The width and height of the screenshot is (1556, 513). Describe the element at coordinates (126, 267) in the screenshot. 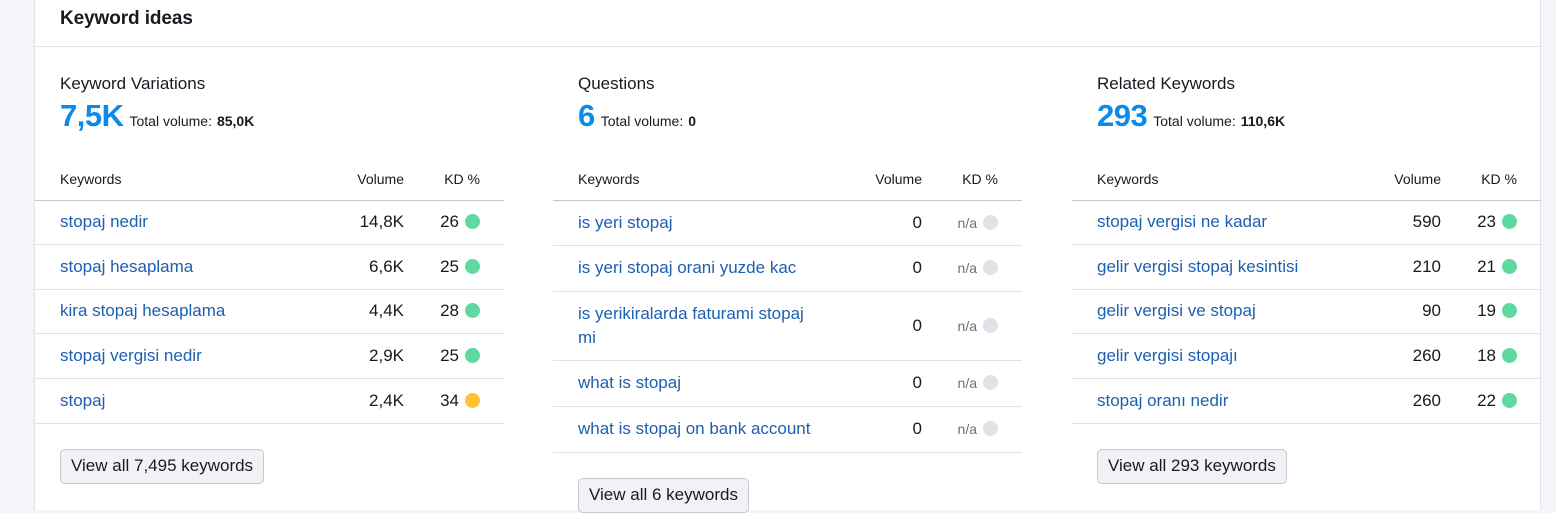

I see `keyword-link: stopaj hesaplama` at that location.